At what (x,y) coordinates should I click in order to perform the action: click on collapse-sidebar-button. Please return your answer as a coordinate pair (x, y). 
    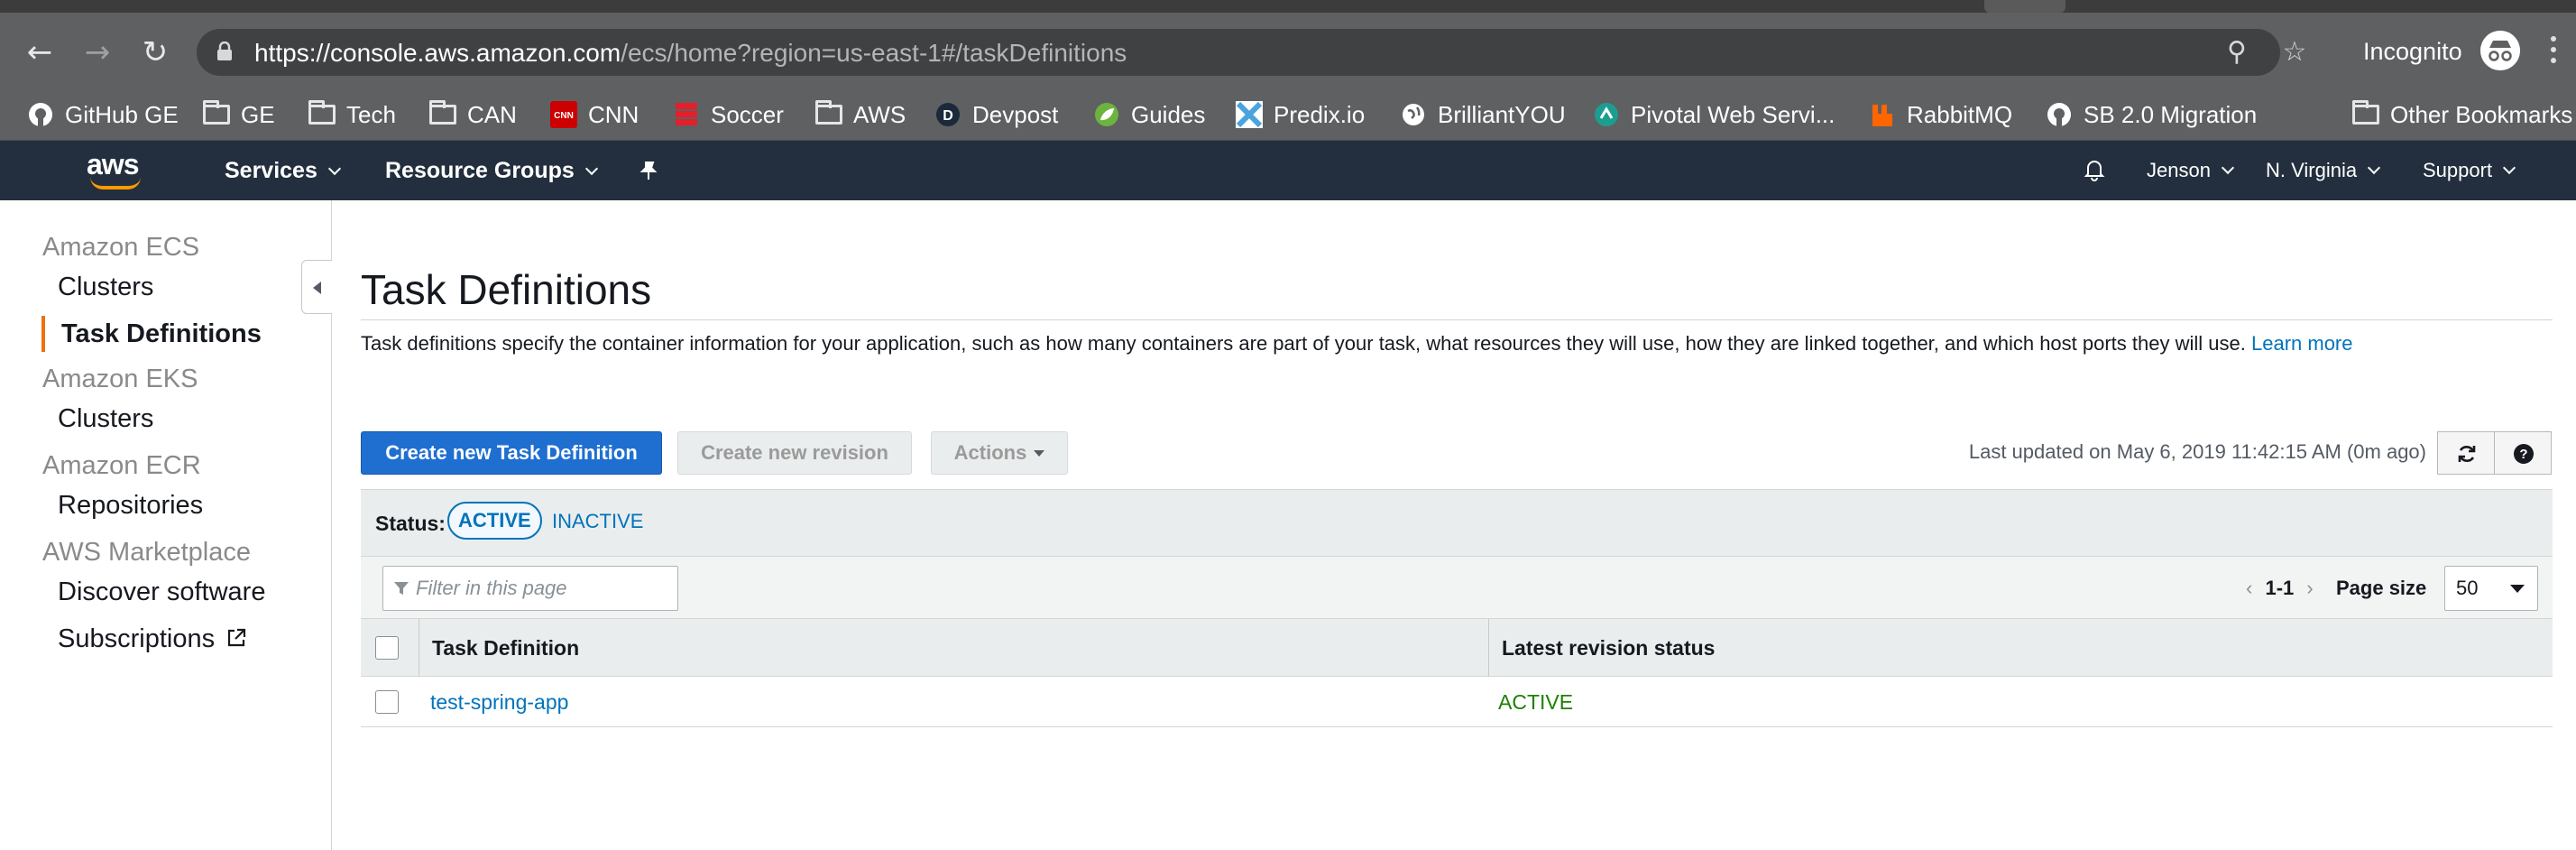
    Looking at the image, I should click on (316, 287).